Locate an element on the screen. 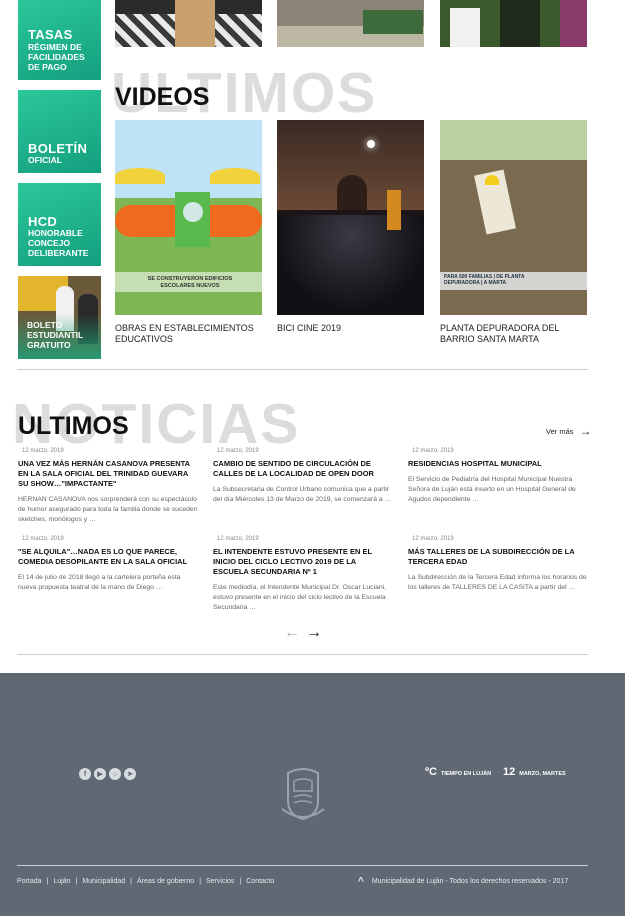 The width and height of the screenshot is (625, 916). tasas-title: TASAS is located at coordinates (50, 34).